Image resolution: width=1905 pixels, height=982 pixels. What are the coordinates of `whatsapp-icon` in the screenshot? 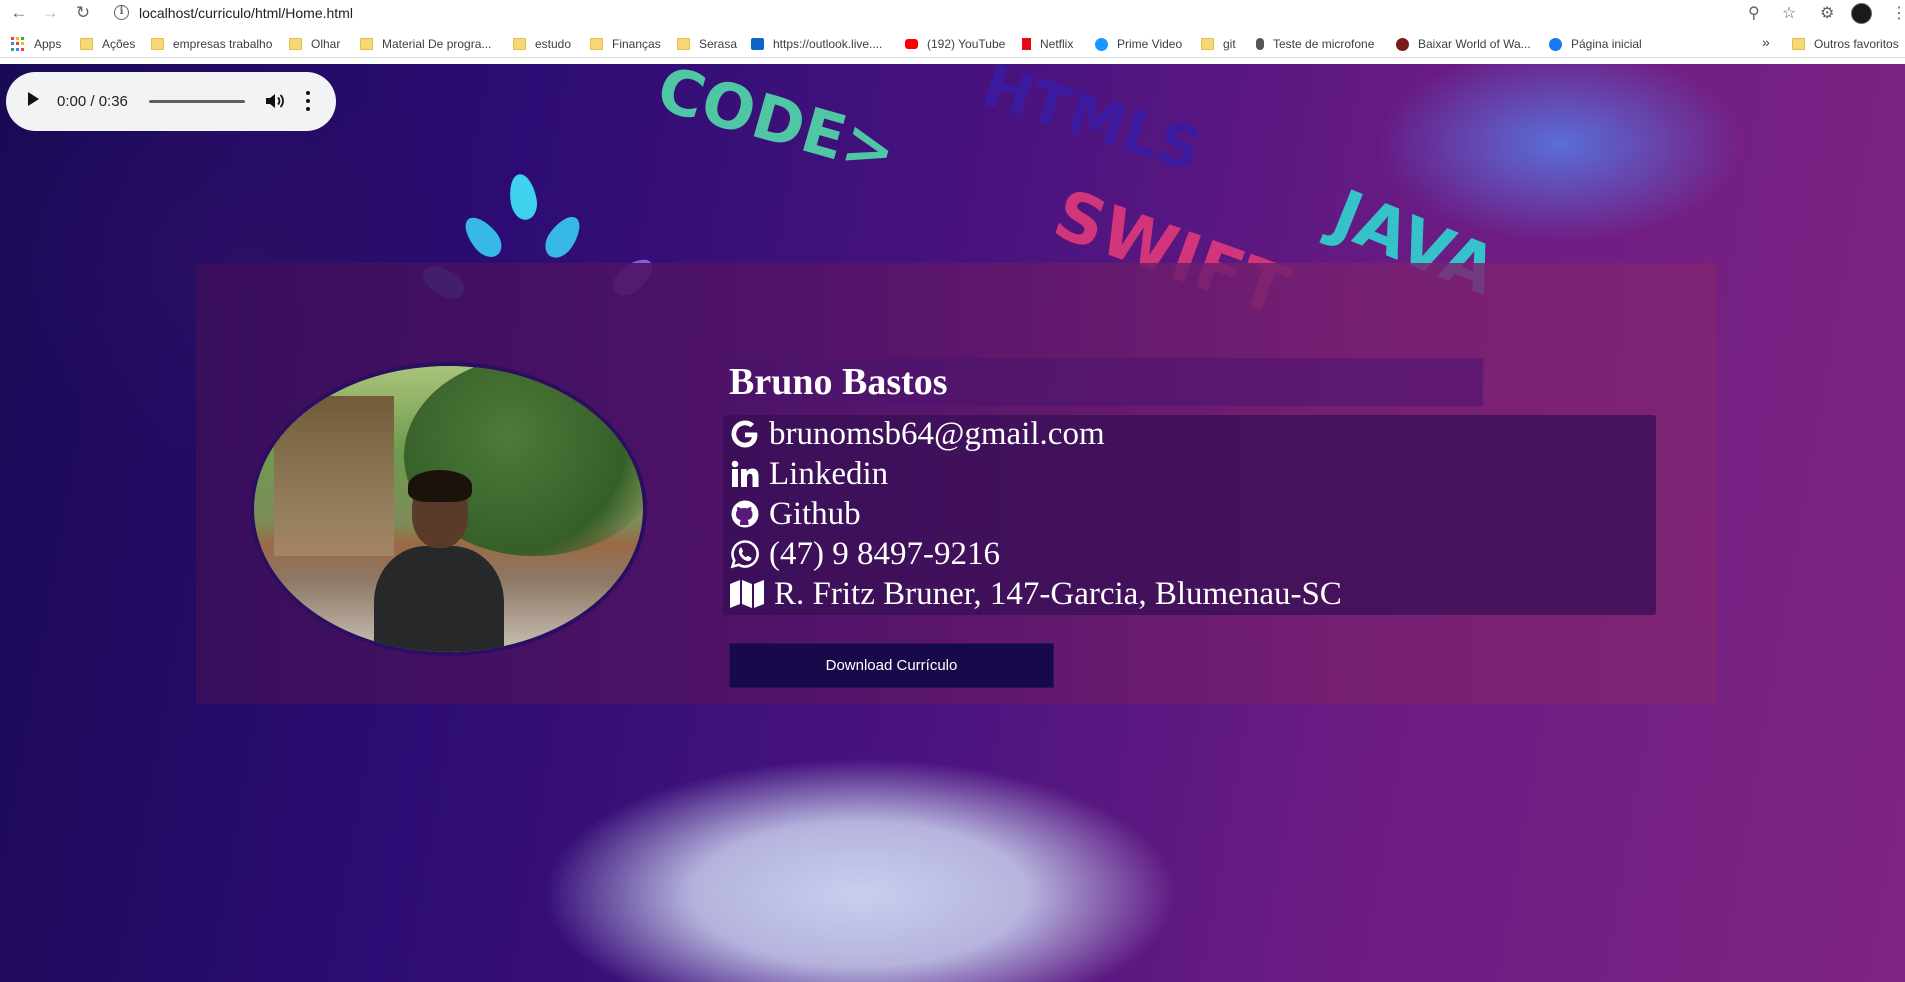 It's located at (744, 554).